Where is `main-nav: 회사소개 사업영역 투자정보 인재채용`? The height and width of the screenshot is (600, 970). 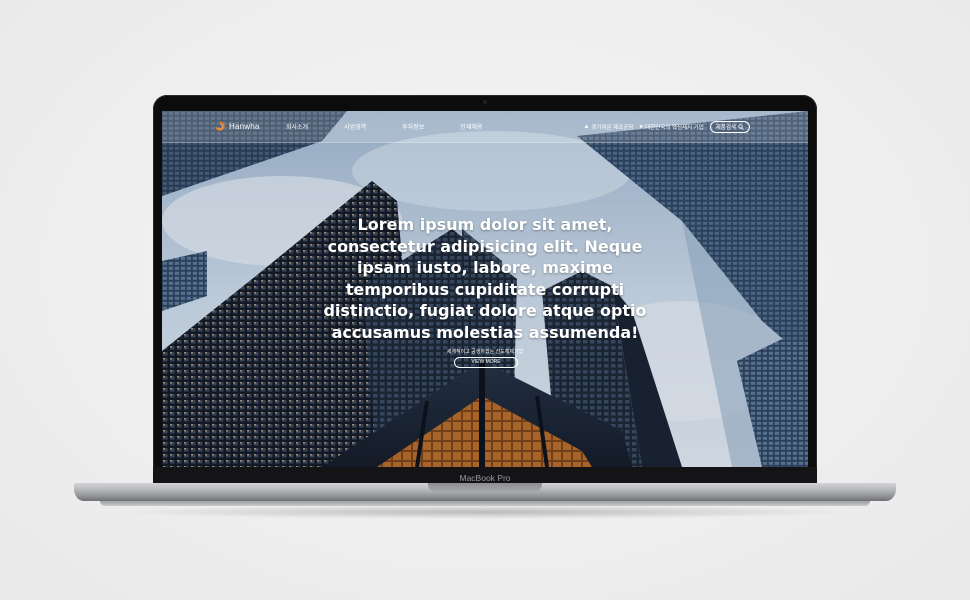
main-nav: 회사소개 사업영역 투자정보 인재채용 is located at coordinates (402, 126).